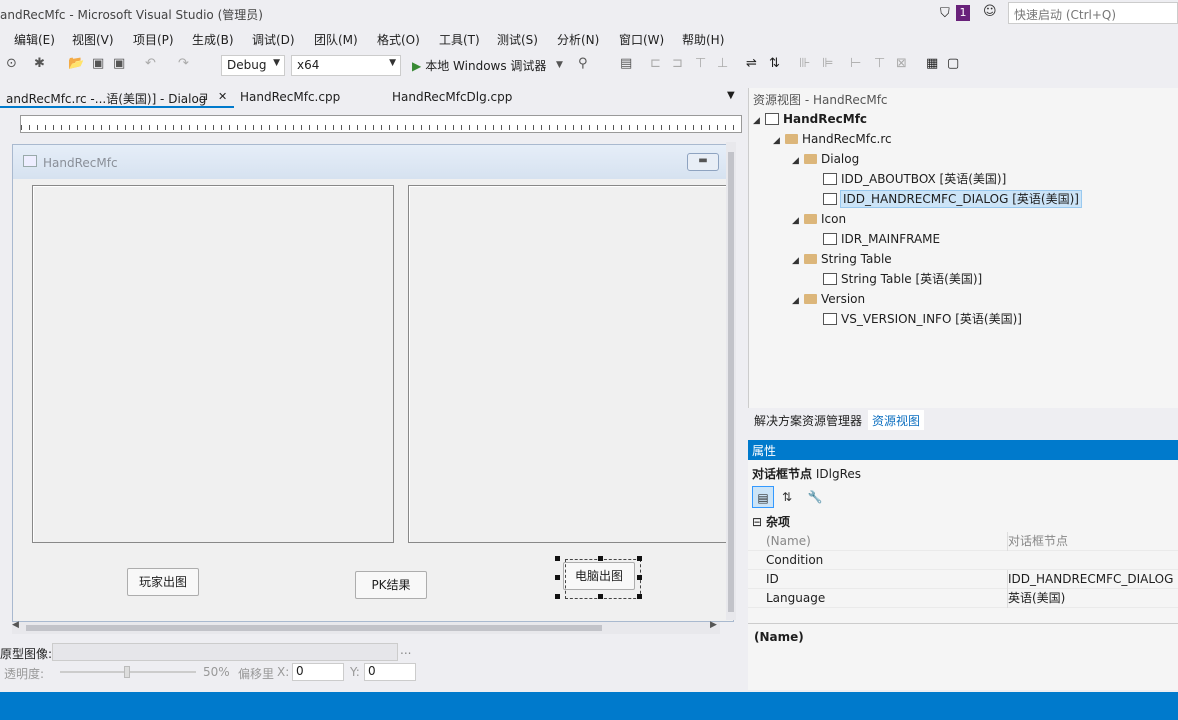 This screenshot has width=1178, height=720. Describe the element at coordinates (731, 95) in the screenshot. I see `tab-list-dropdown-icon: ▼` at that location.